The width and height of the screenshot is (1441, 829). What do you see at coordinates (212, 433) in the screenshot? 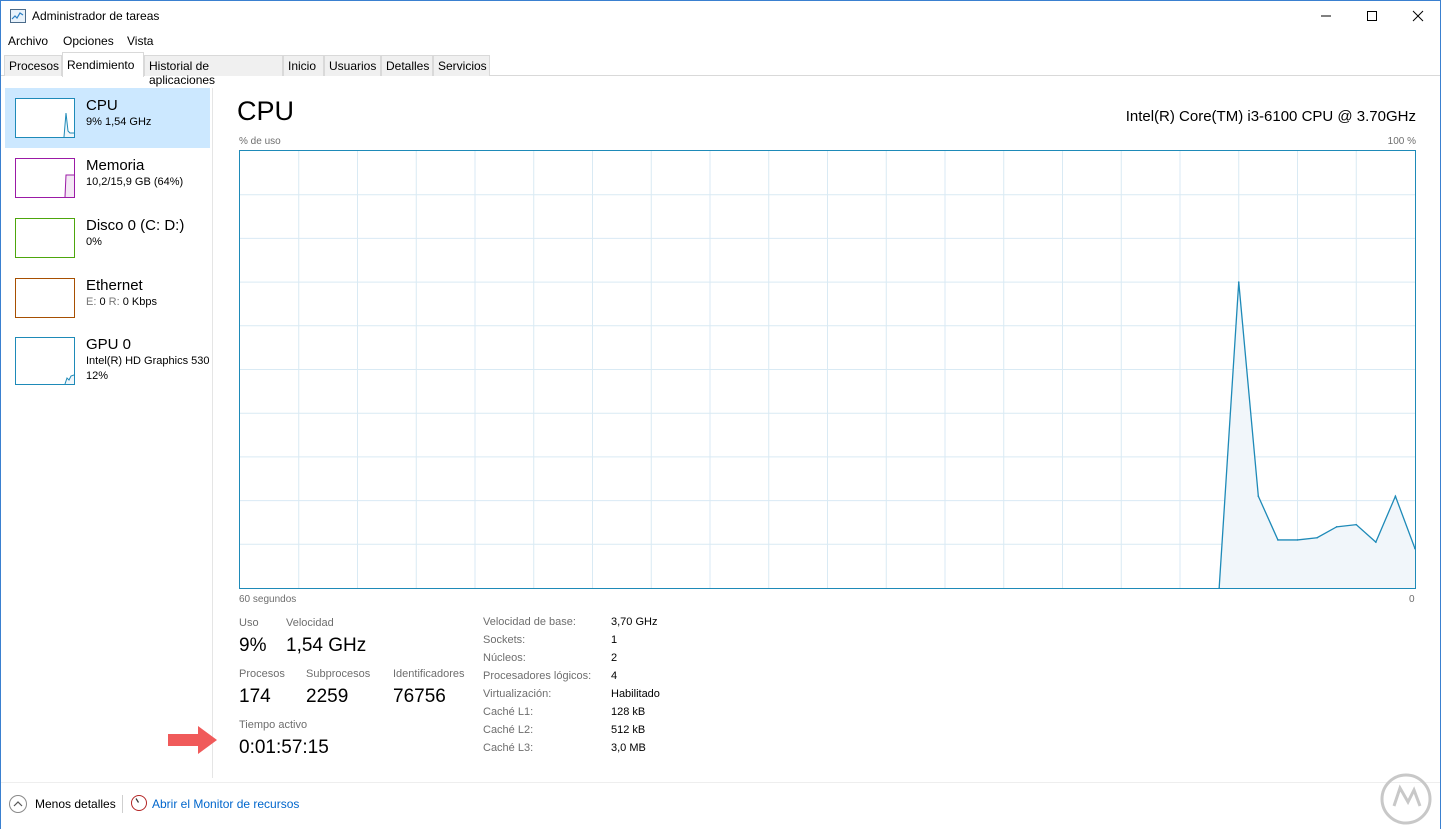
I see `sidebar-divider` at bounding box center [212, 433].